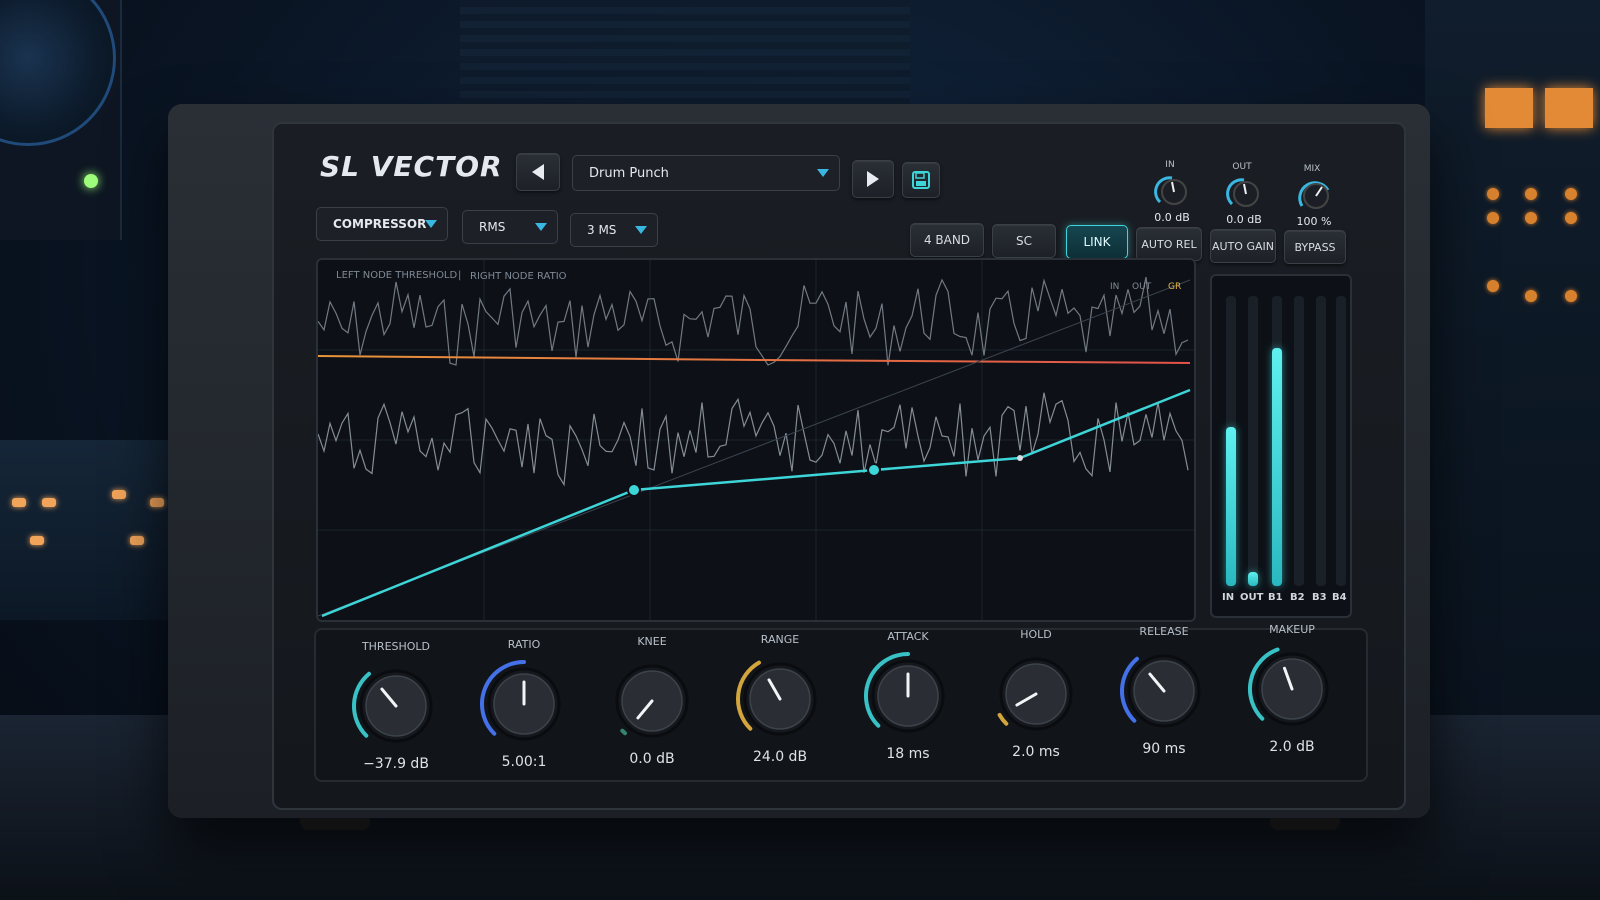  I want to click on triangle-left-icon, so click(538, 172).